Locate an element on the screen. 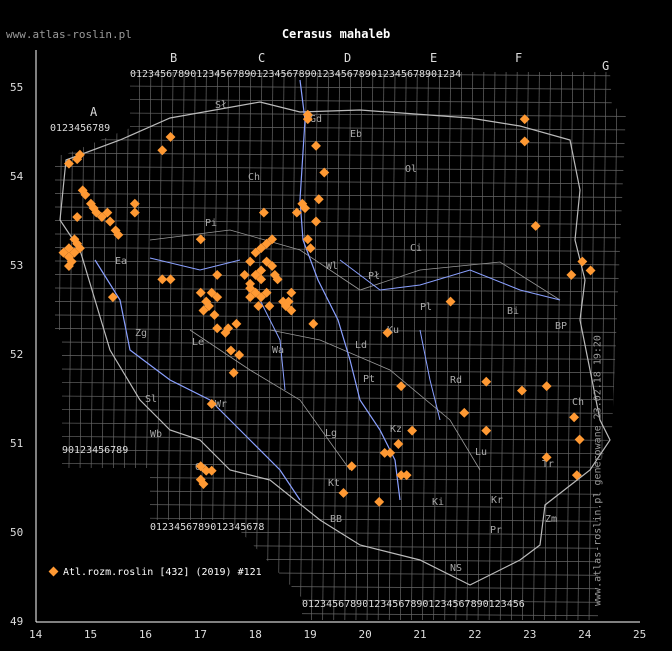  region-code: Sł is located at coordinates (221, 105).